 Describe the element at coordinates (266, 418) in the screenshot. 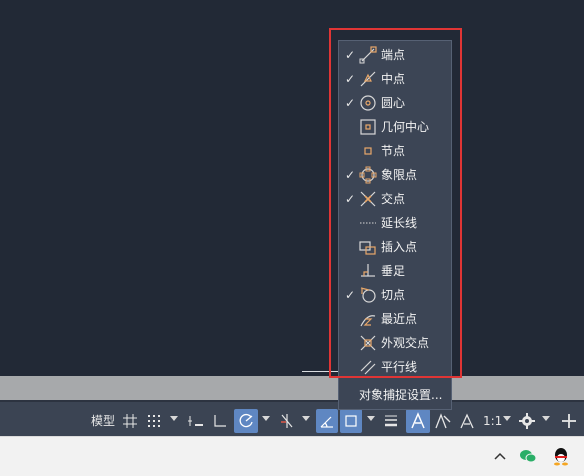

I see `polar-dropdown-arrow` at that location.